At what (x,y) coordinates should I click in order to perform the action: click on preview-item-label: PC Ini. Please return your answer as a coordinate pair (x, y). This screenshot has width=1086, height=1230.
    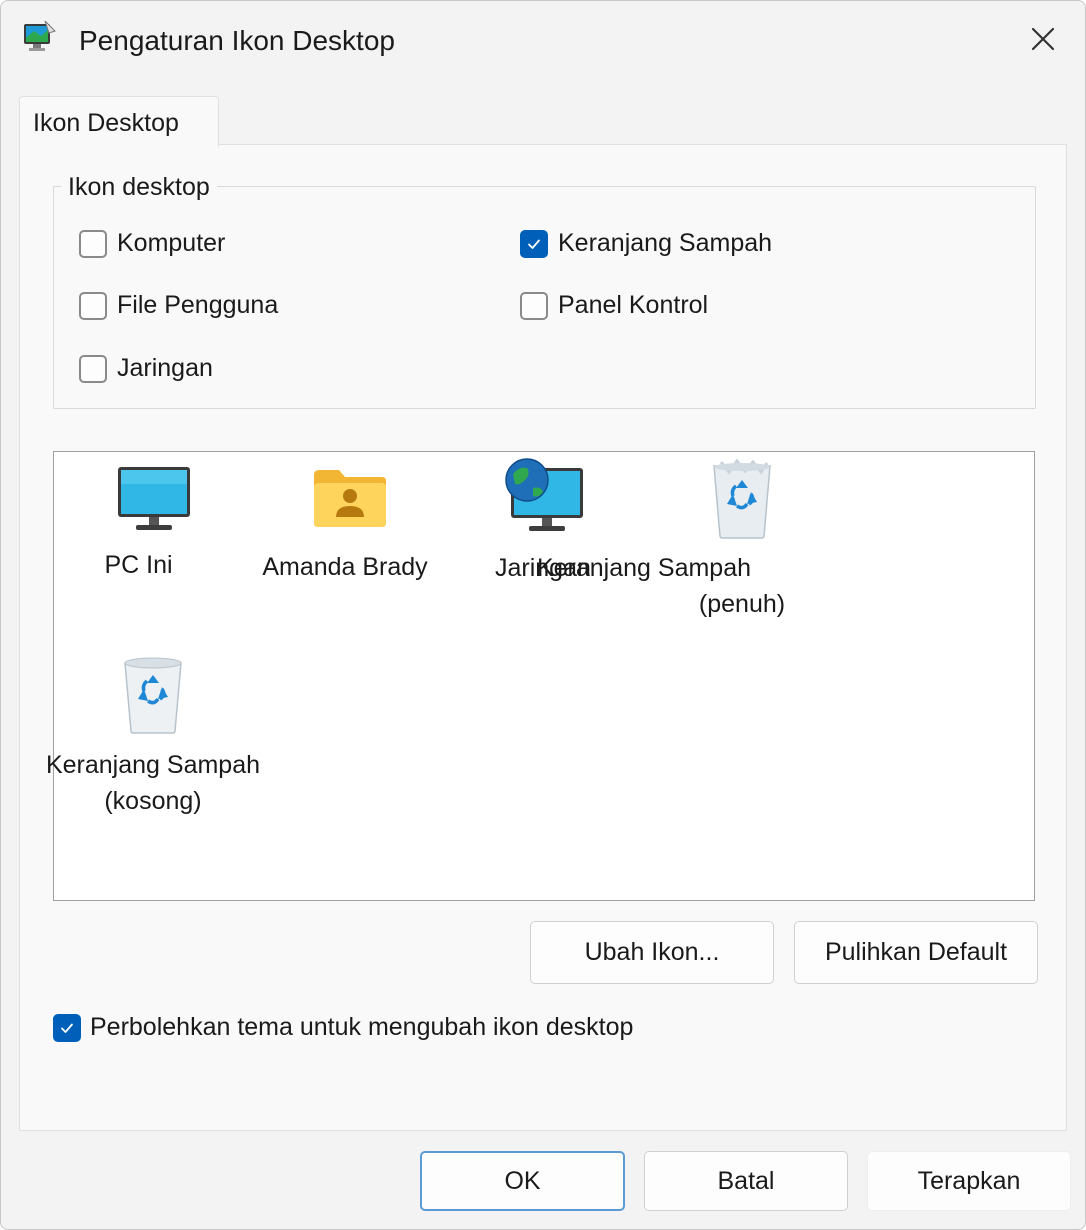
    Looking at the image, I should click on (138, 565).